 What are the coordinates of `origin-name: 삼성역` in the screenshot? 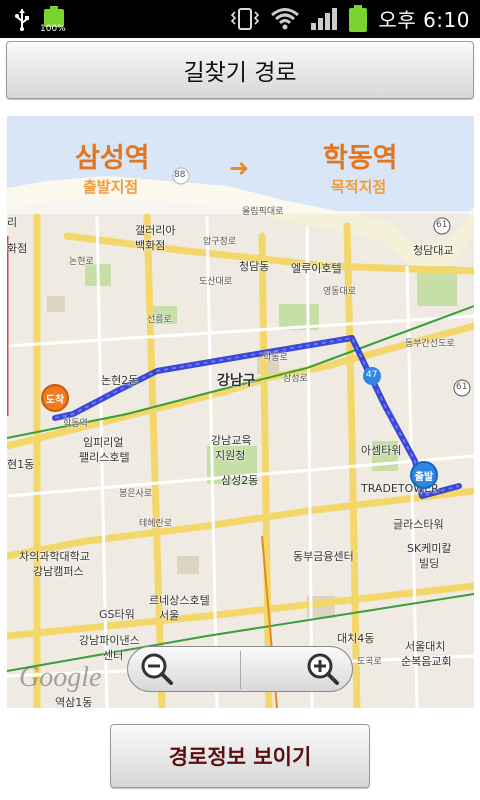 It's located at (112, 158).